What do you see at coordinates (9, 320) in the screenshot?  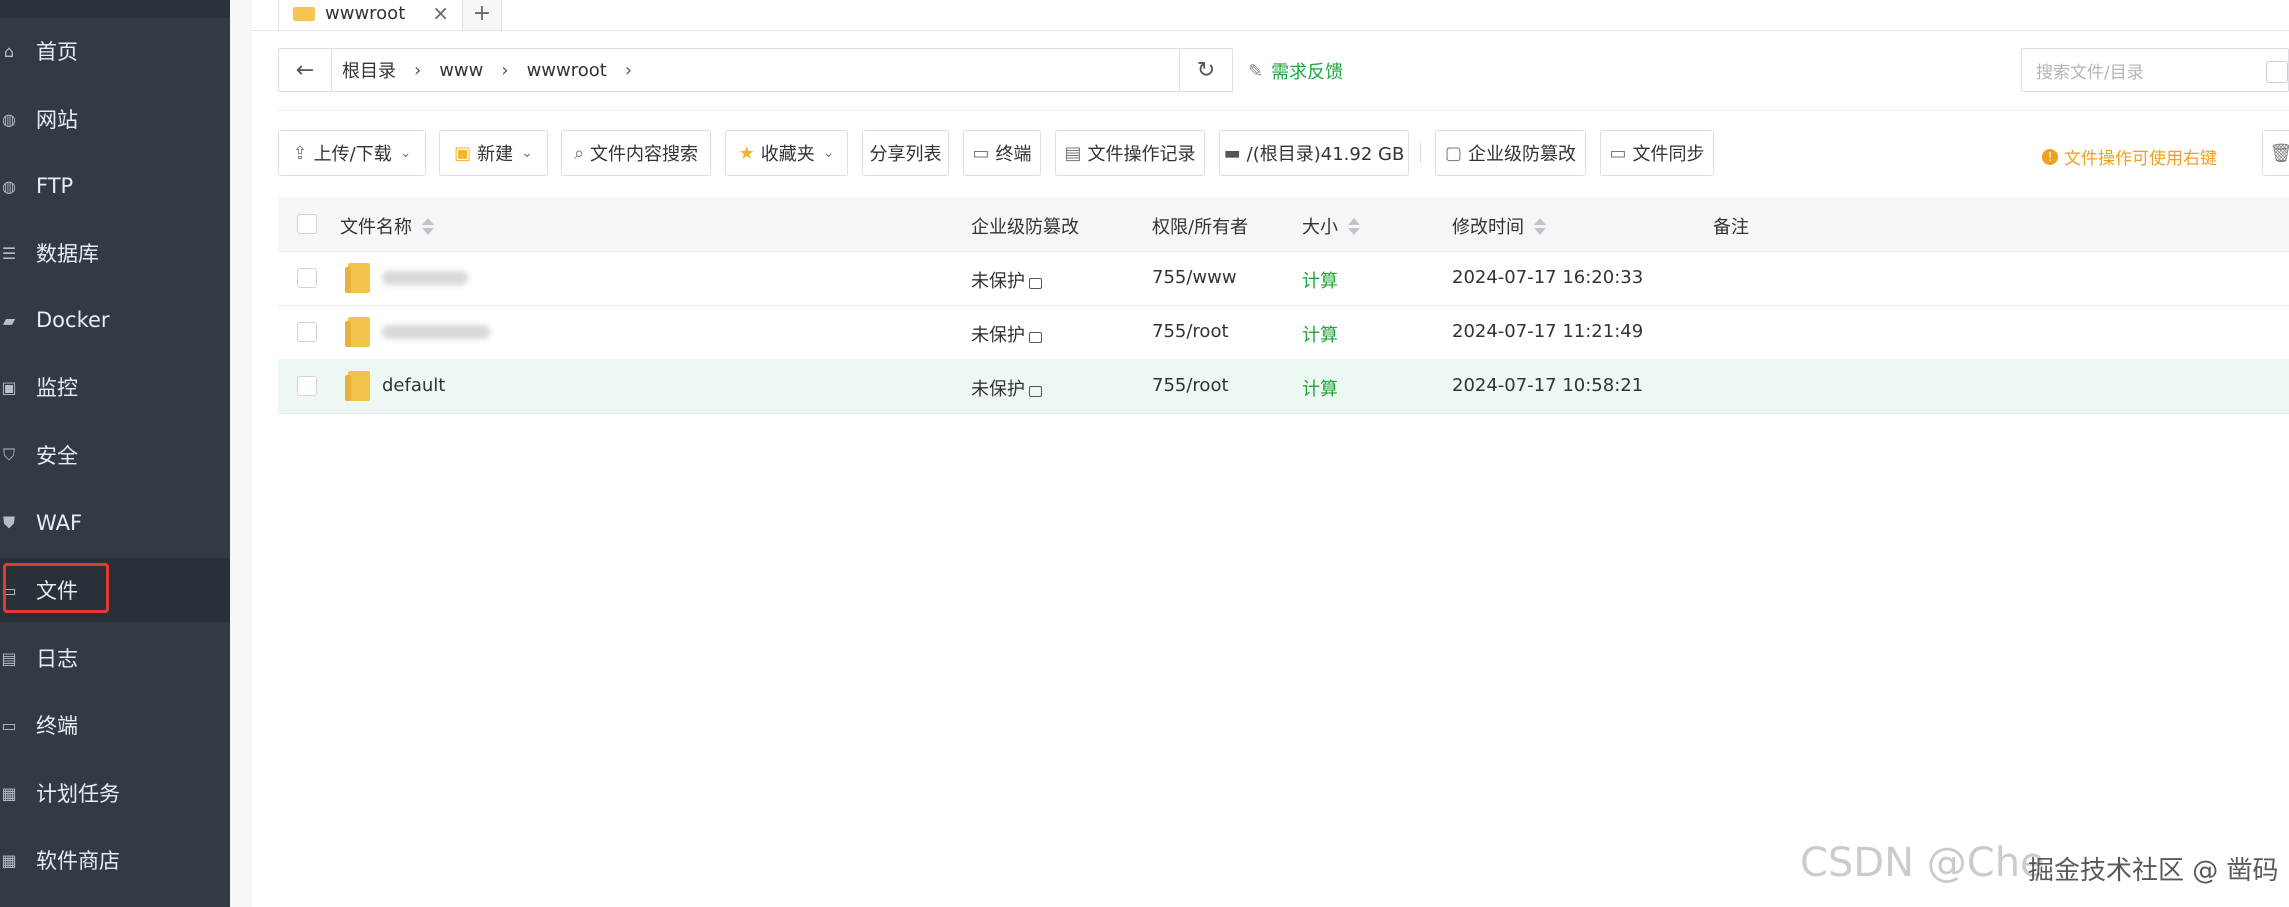 I see `docker-icon: ▰` at bounding box center [9, 320].